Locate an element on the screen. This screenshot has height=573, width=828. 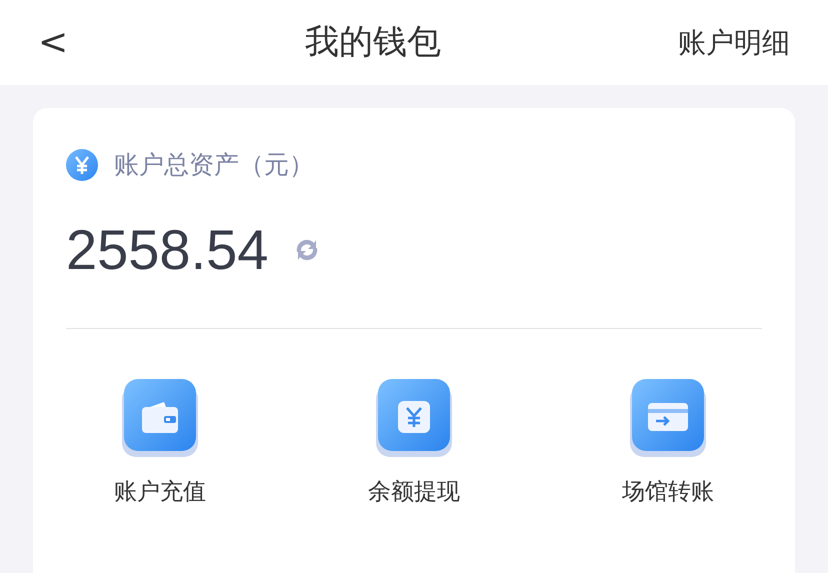
wallet-icon is located at coordinates (160, 418).